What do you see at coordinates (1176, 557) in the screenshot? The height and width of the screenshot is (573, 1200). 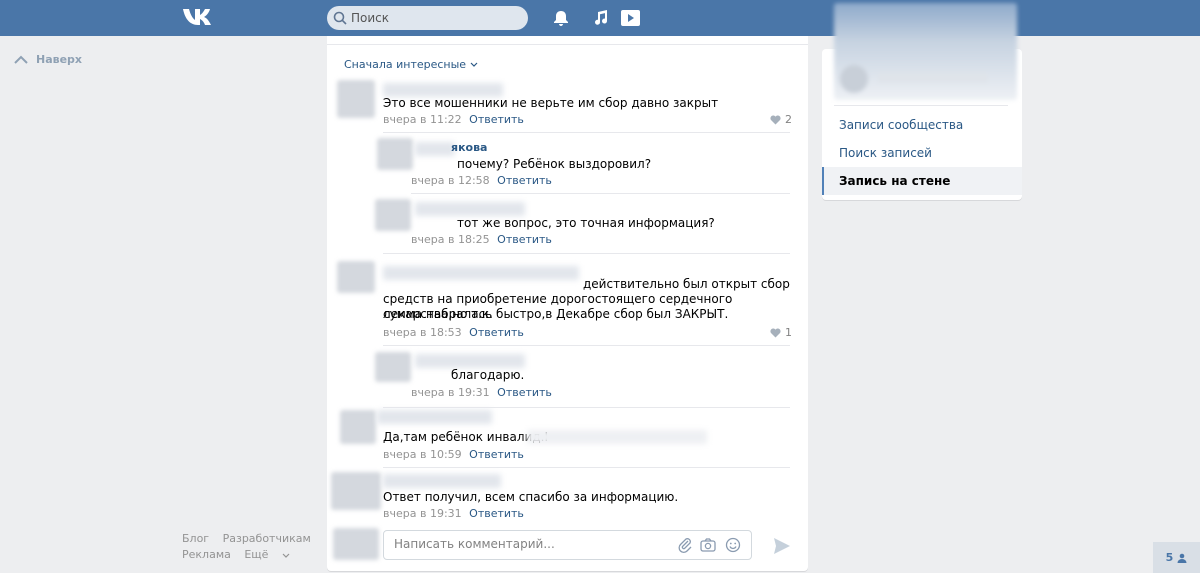 I see `online-friends-badge: 5` at bounding box center [1176, 557].